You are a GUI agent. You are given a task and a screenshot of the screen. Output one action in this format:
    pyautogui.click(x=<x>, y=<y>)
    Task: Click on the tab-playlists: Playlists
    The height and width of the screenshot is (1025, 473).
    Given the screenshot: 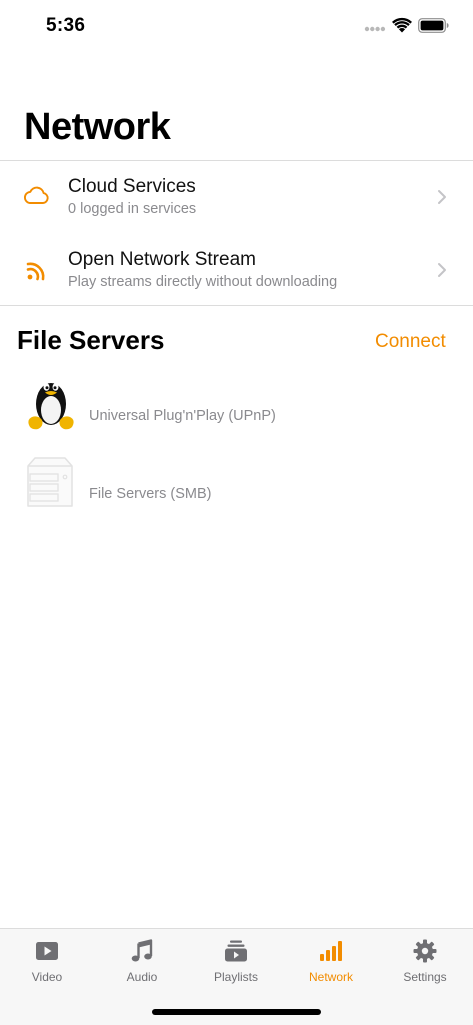 What is the action you would take?
    pyautogui.click(x=236, y=959)
    